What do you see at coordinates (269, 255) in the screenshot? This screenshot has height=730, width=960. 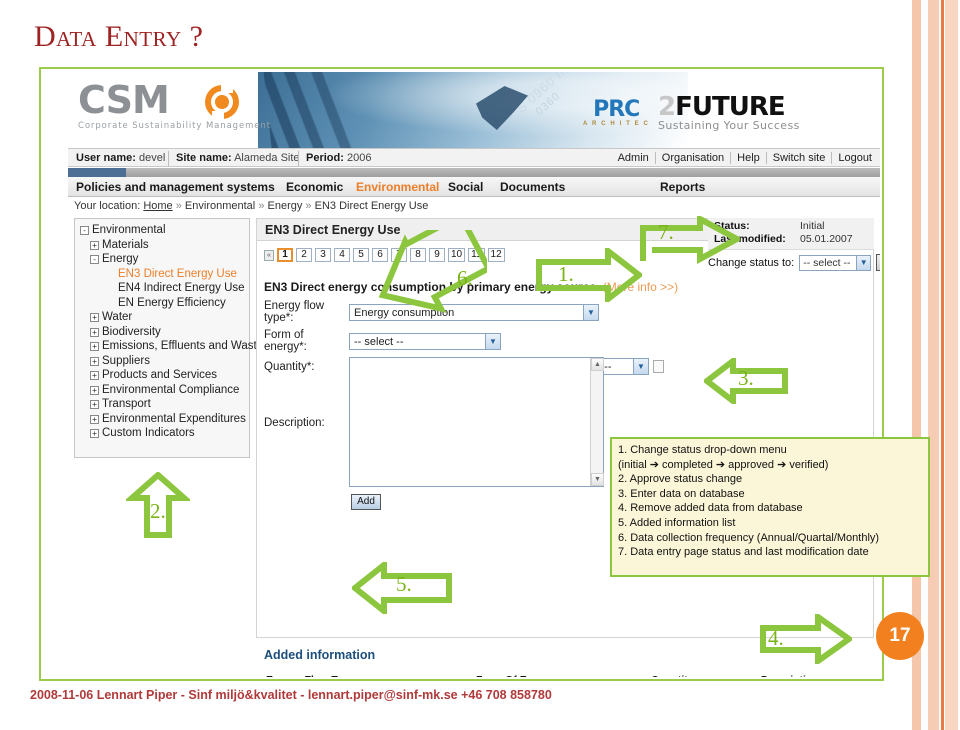 I see `pager-first-icon: «` at bounding box center [269, 255].